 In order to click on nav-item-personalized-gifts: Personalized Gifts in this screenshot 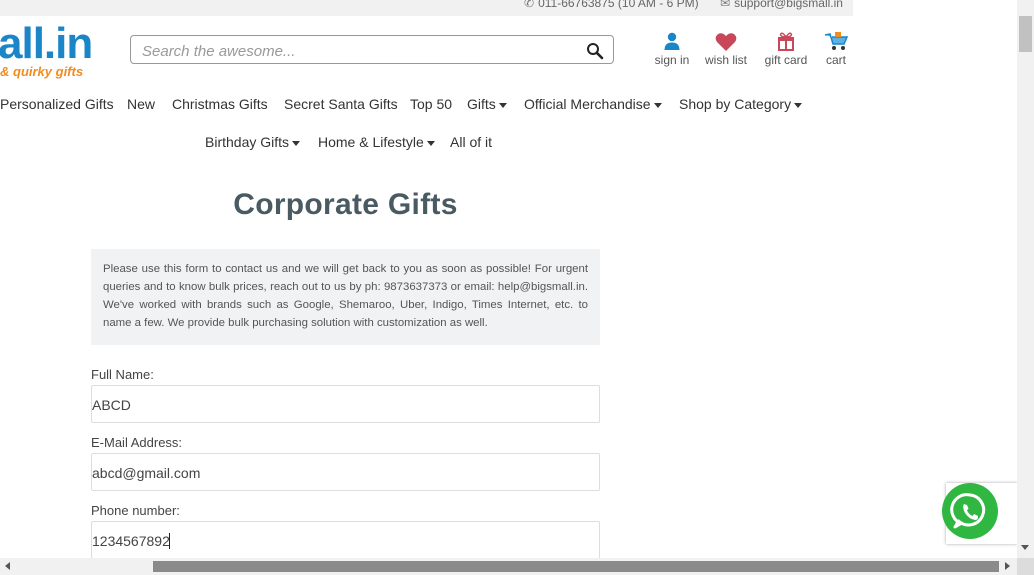, I will do `click(57, 104)`.